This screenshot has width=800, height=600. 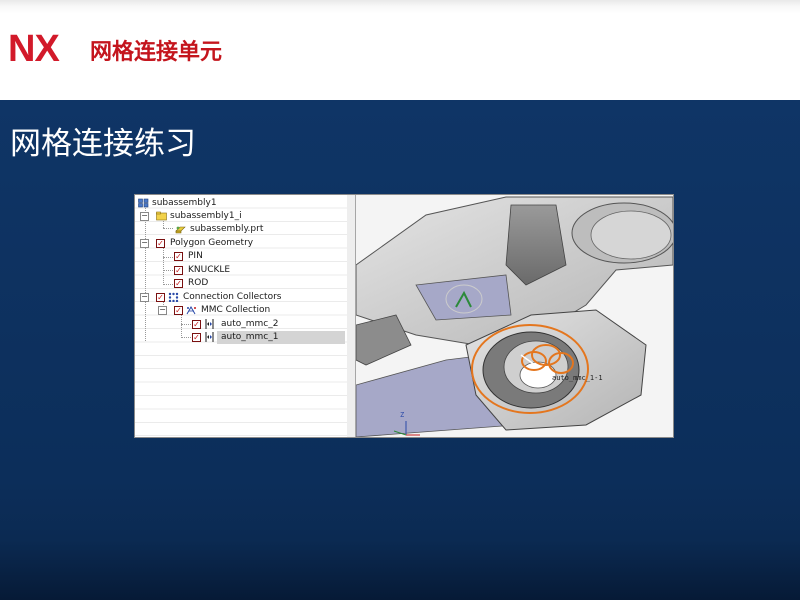 What do you see at coordinates (212, 243) in the screenshot?
I see `tree-item-label: Polygon Geometry` at bounding box center [212, 243].